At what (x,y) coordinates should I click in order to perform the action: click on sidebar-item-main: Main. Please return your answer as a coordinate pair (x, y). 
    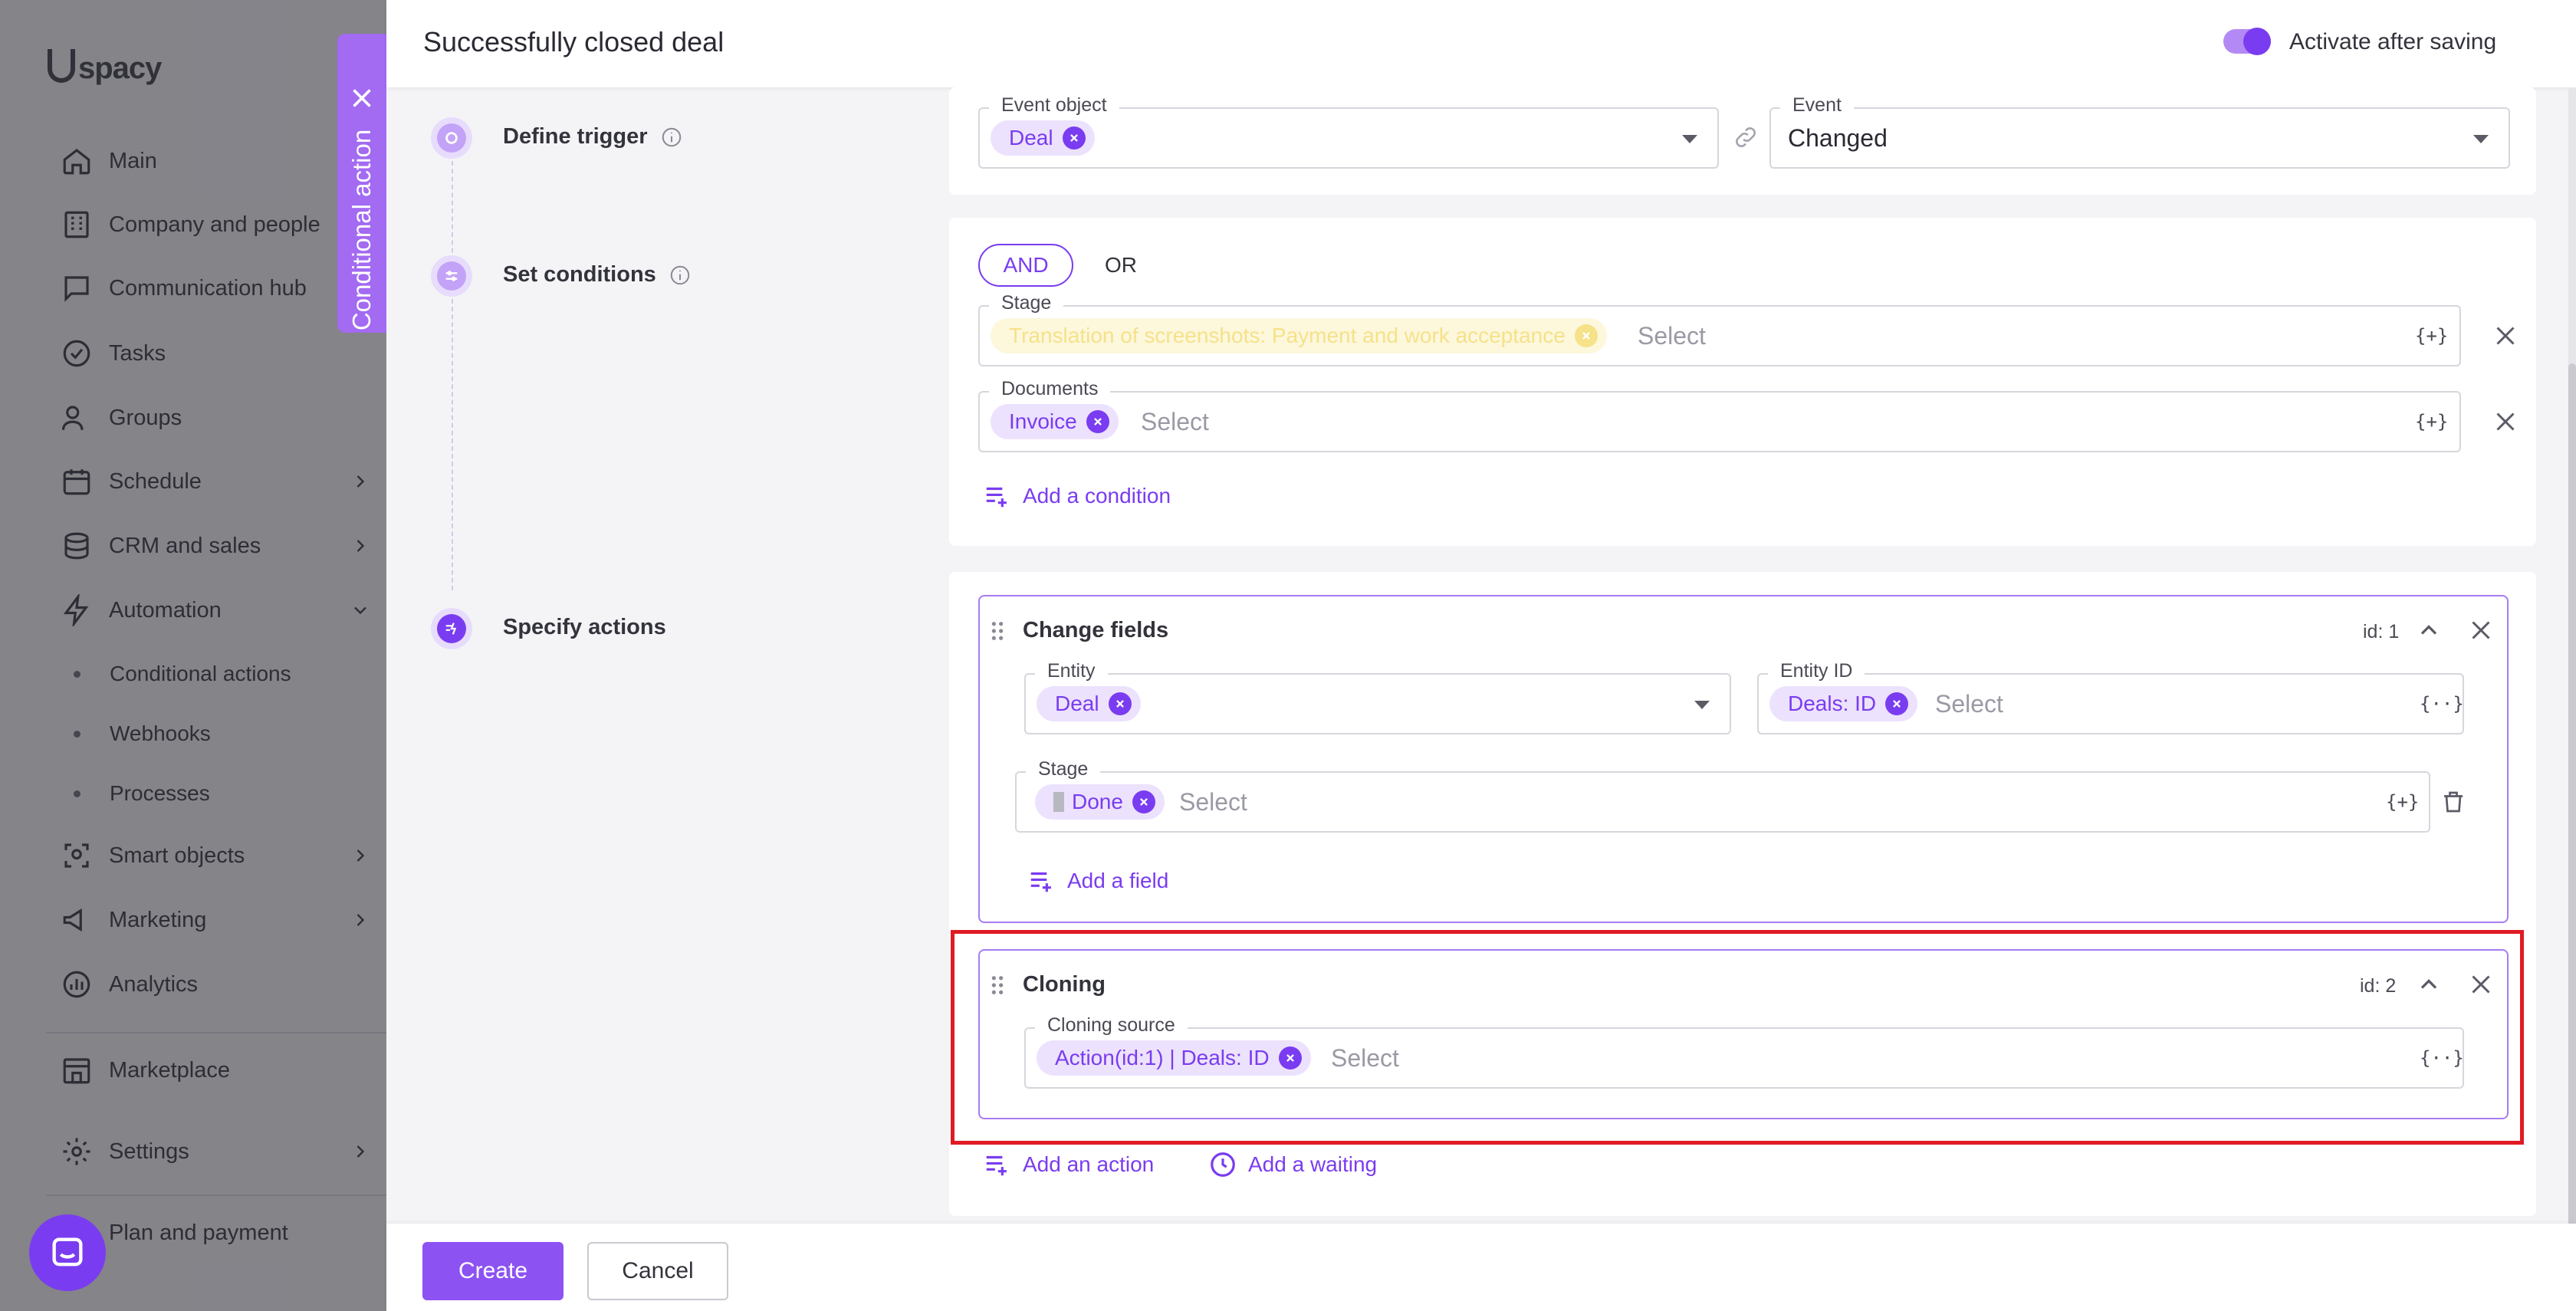
    Looking at the image, I should click on (221, 161).